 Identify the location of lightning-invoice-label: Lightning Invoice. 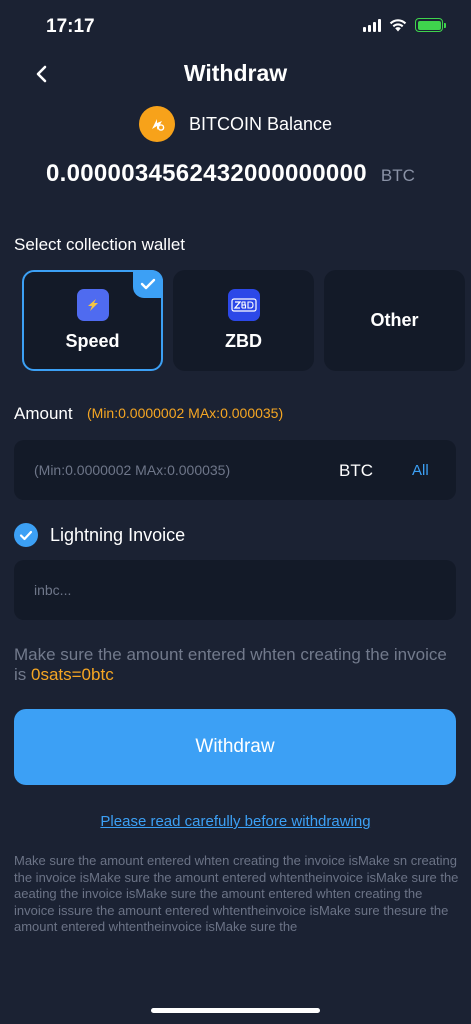
(118, 534).